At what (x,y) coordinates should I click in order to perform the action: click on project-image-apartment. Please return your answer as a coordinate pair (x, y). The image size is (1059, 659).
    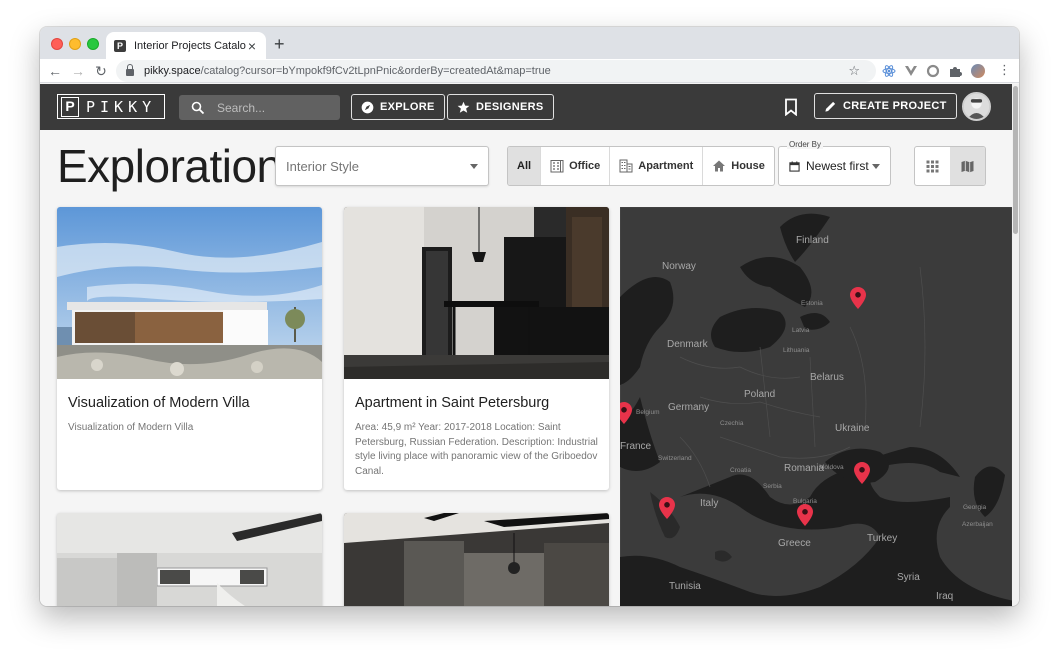
    Looking at the image, I should click on (476, 293).